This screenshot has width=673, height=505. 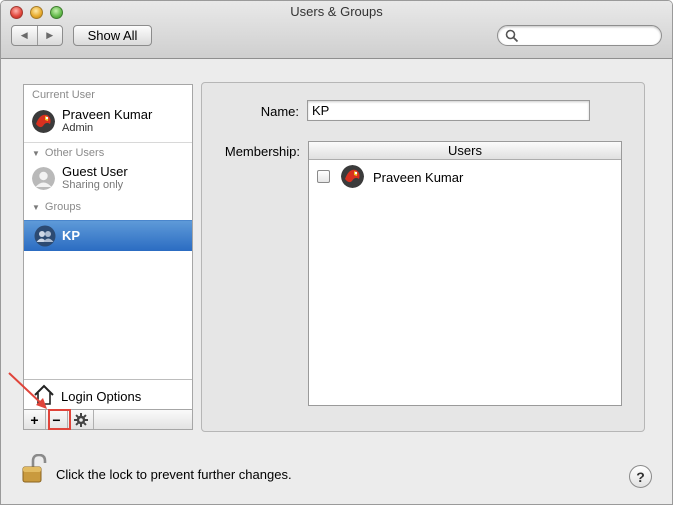 I want to click on group-name-field: KP, so click(x=448, y=110).